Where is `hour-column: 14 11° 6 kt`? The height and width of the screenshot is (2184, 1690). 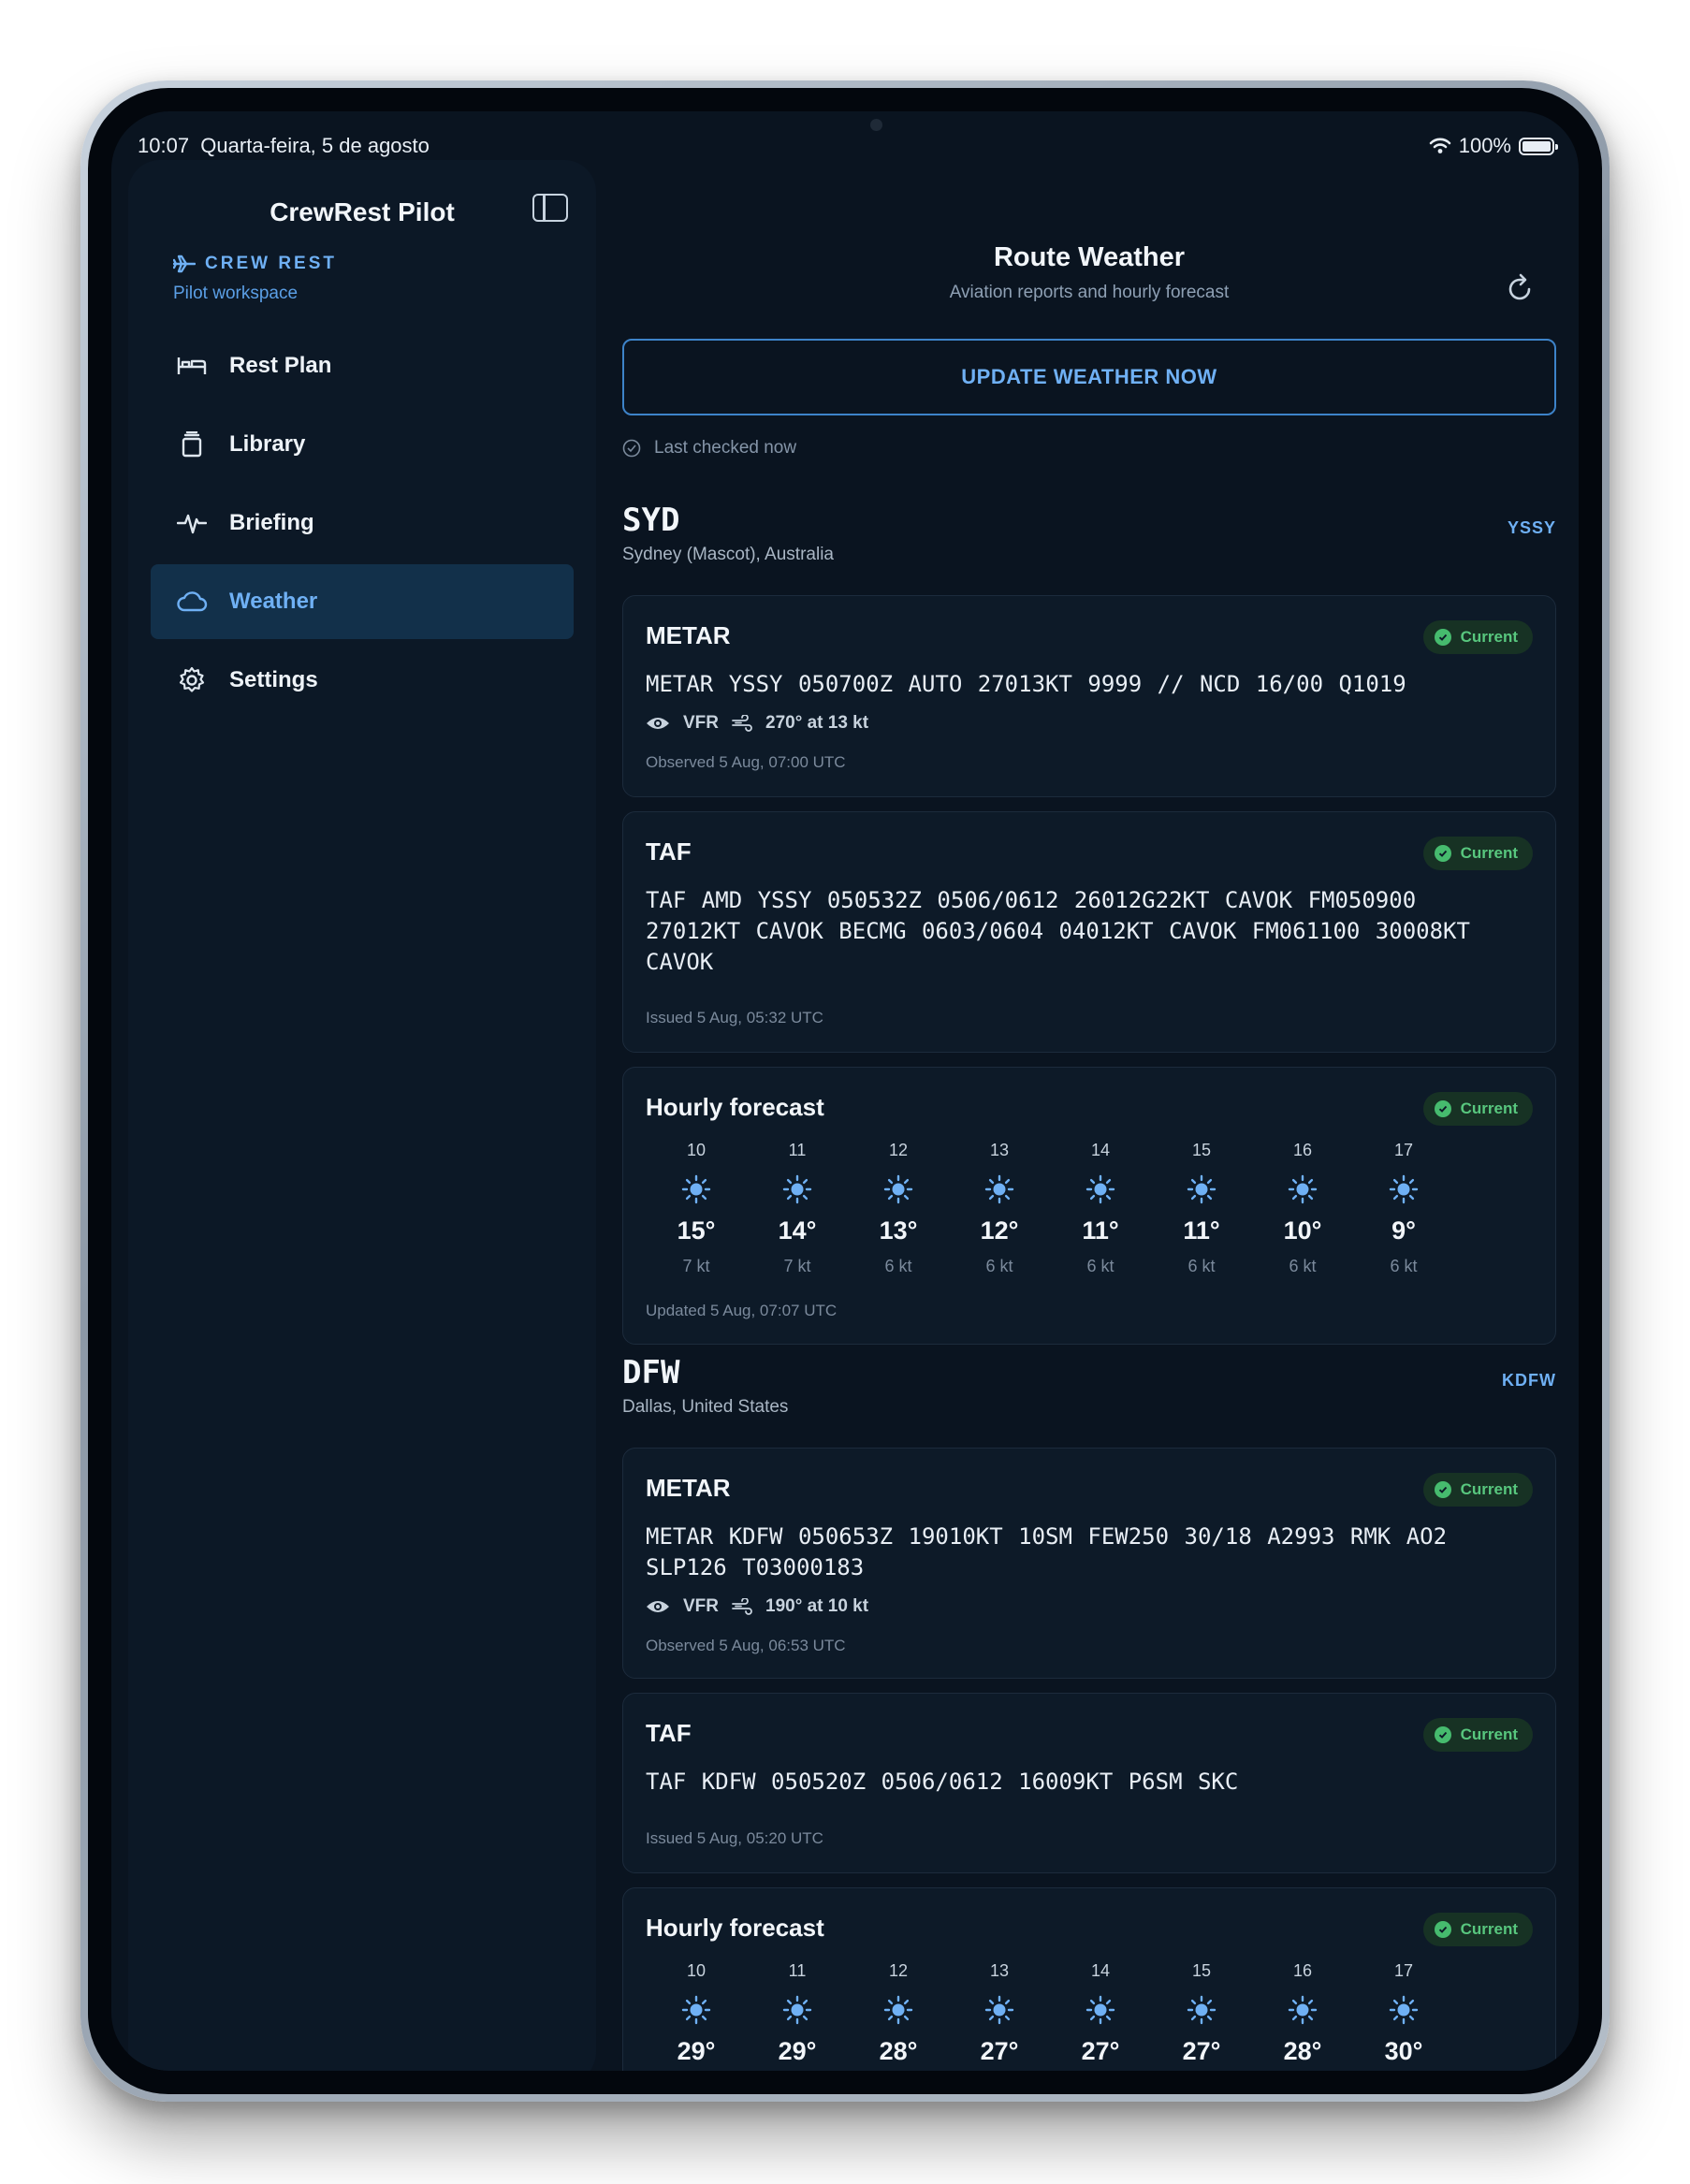 hour-column: 14 11° 6 kt is located at coordinates (1100, 1208).